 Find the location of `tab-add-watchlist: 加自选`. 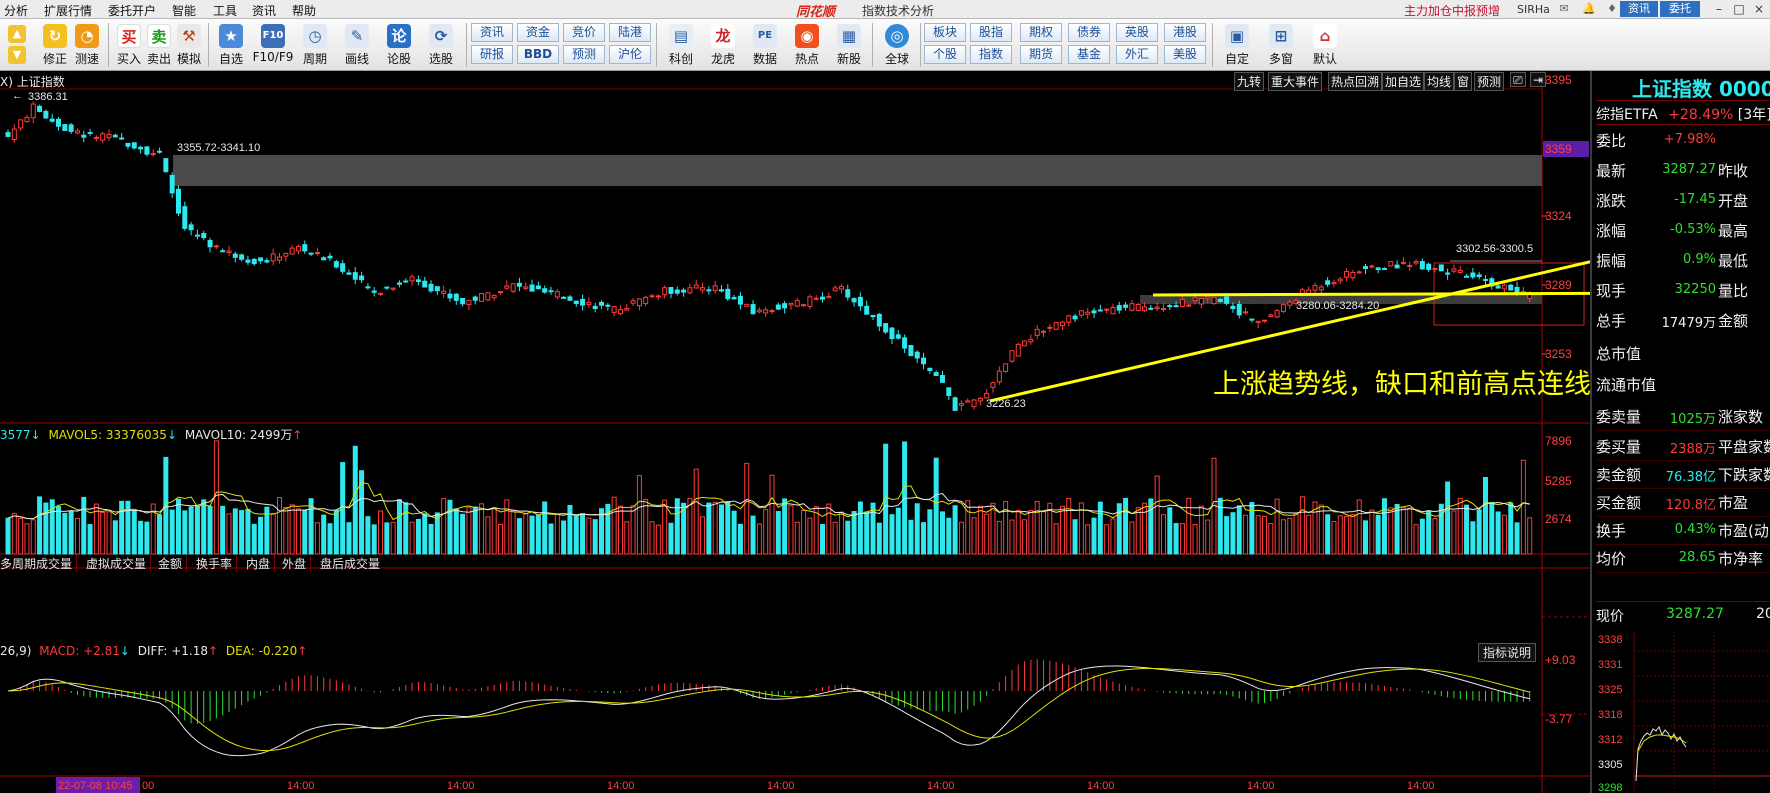

tab-add-watchlist: 加自选 is located at coordinates (1403, 81).